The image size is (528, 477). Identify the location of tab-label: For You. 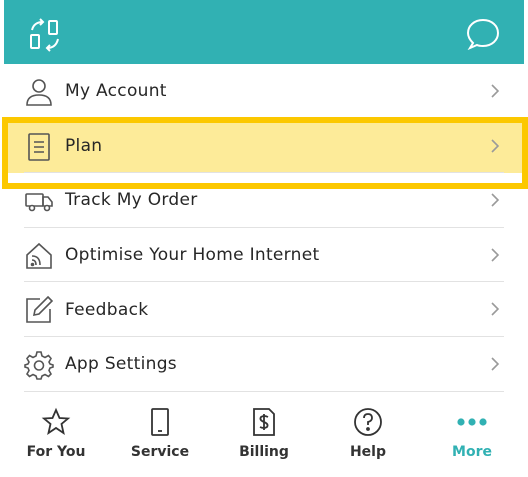
(56, 452).